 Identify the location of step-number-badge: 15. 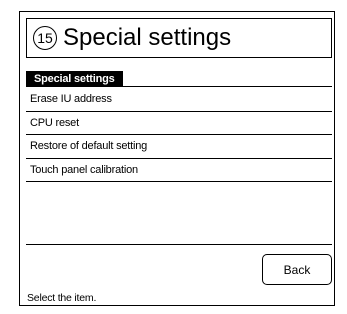
(45, 38).